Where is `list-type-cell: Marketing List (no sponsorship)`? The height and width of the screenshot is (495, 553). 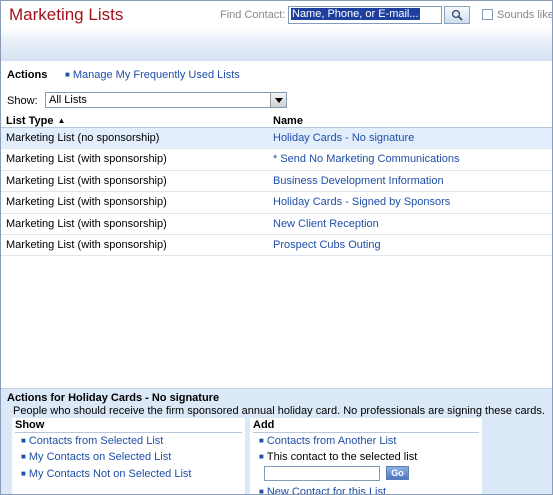 list-type-cell: Marketing List (no sponsorship) is located at coordinates (83, 138).